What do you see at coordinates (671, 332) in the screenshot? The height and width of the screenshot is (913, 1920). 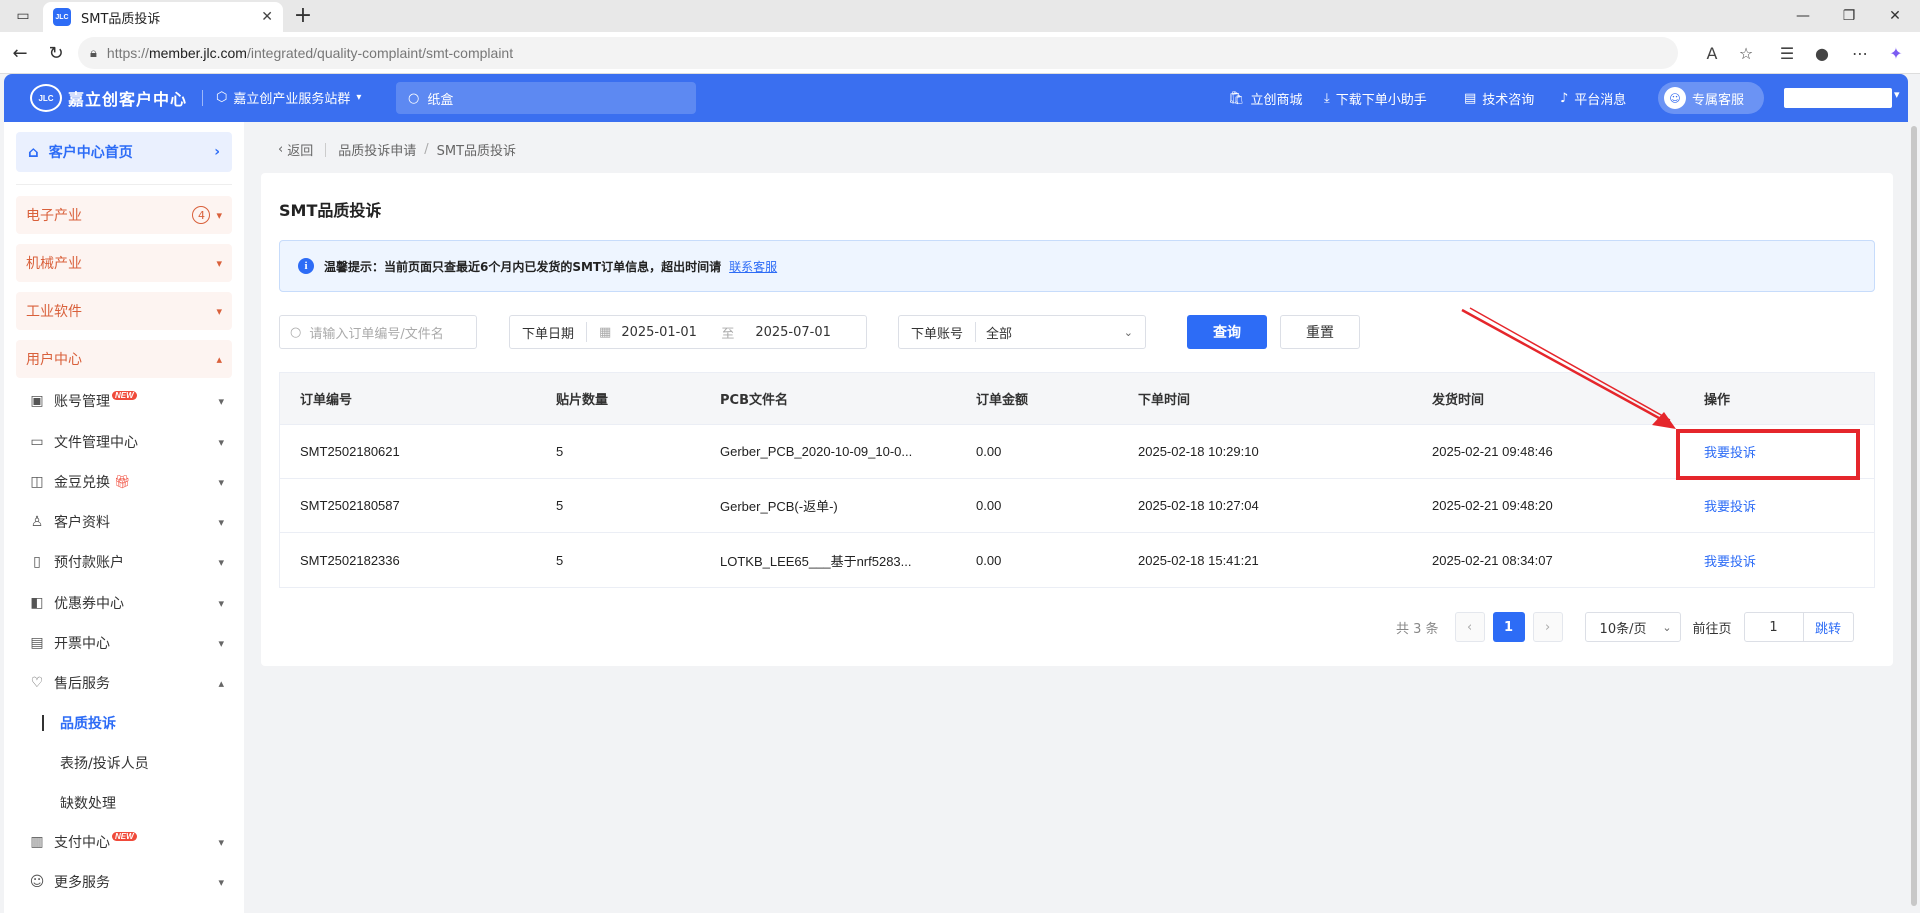 I see `date-from: 2025-01-01` at bounding box center [671, 332].